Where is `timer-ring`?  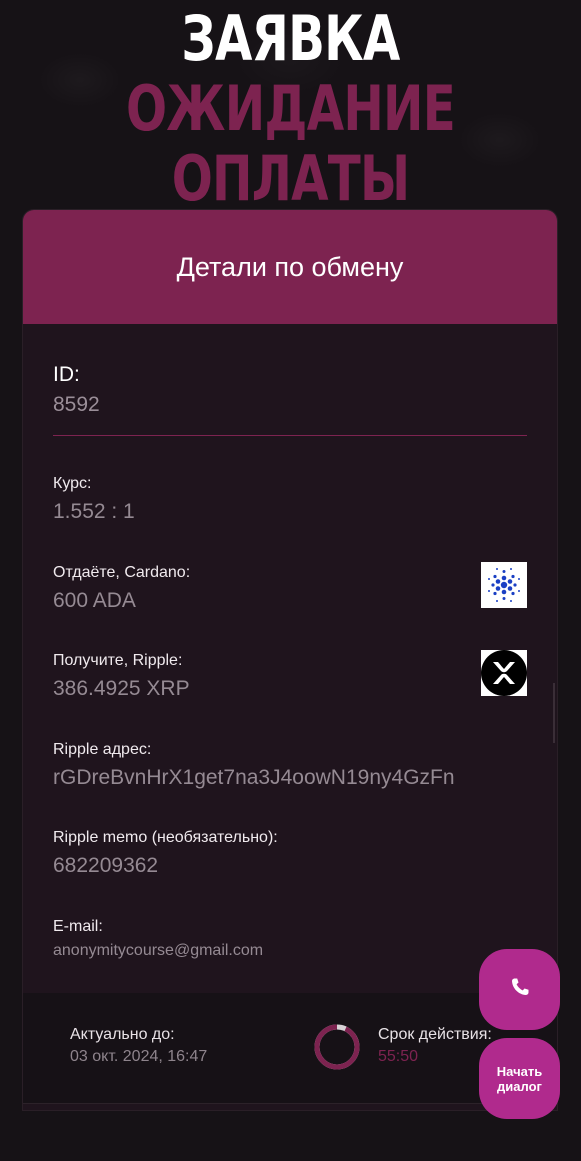 timer-ring is located at coordinates (337, 1047).